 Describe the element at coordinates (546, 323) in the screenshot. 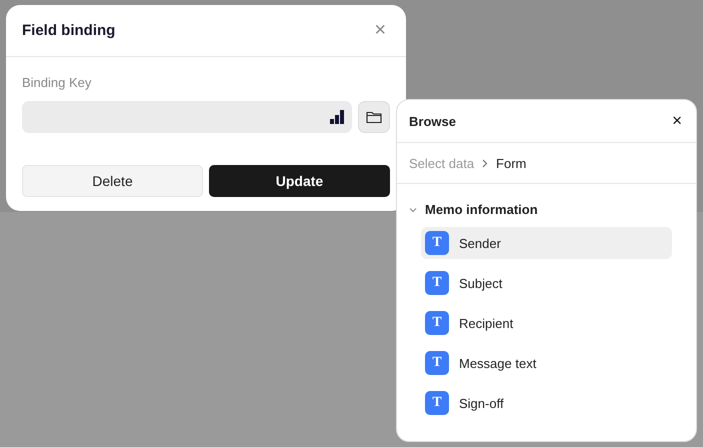

I see `field-item: T Recipient` at that location.